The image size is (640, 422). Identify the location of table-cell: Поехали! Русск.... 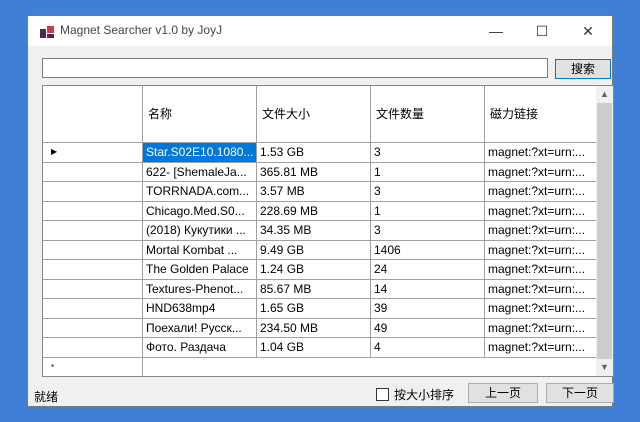
(200, 328).